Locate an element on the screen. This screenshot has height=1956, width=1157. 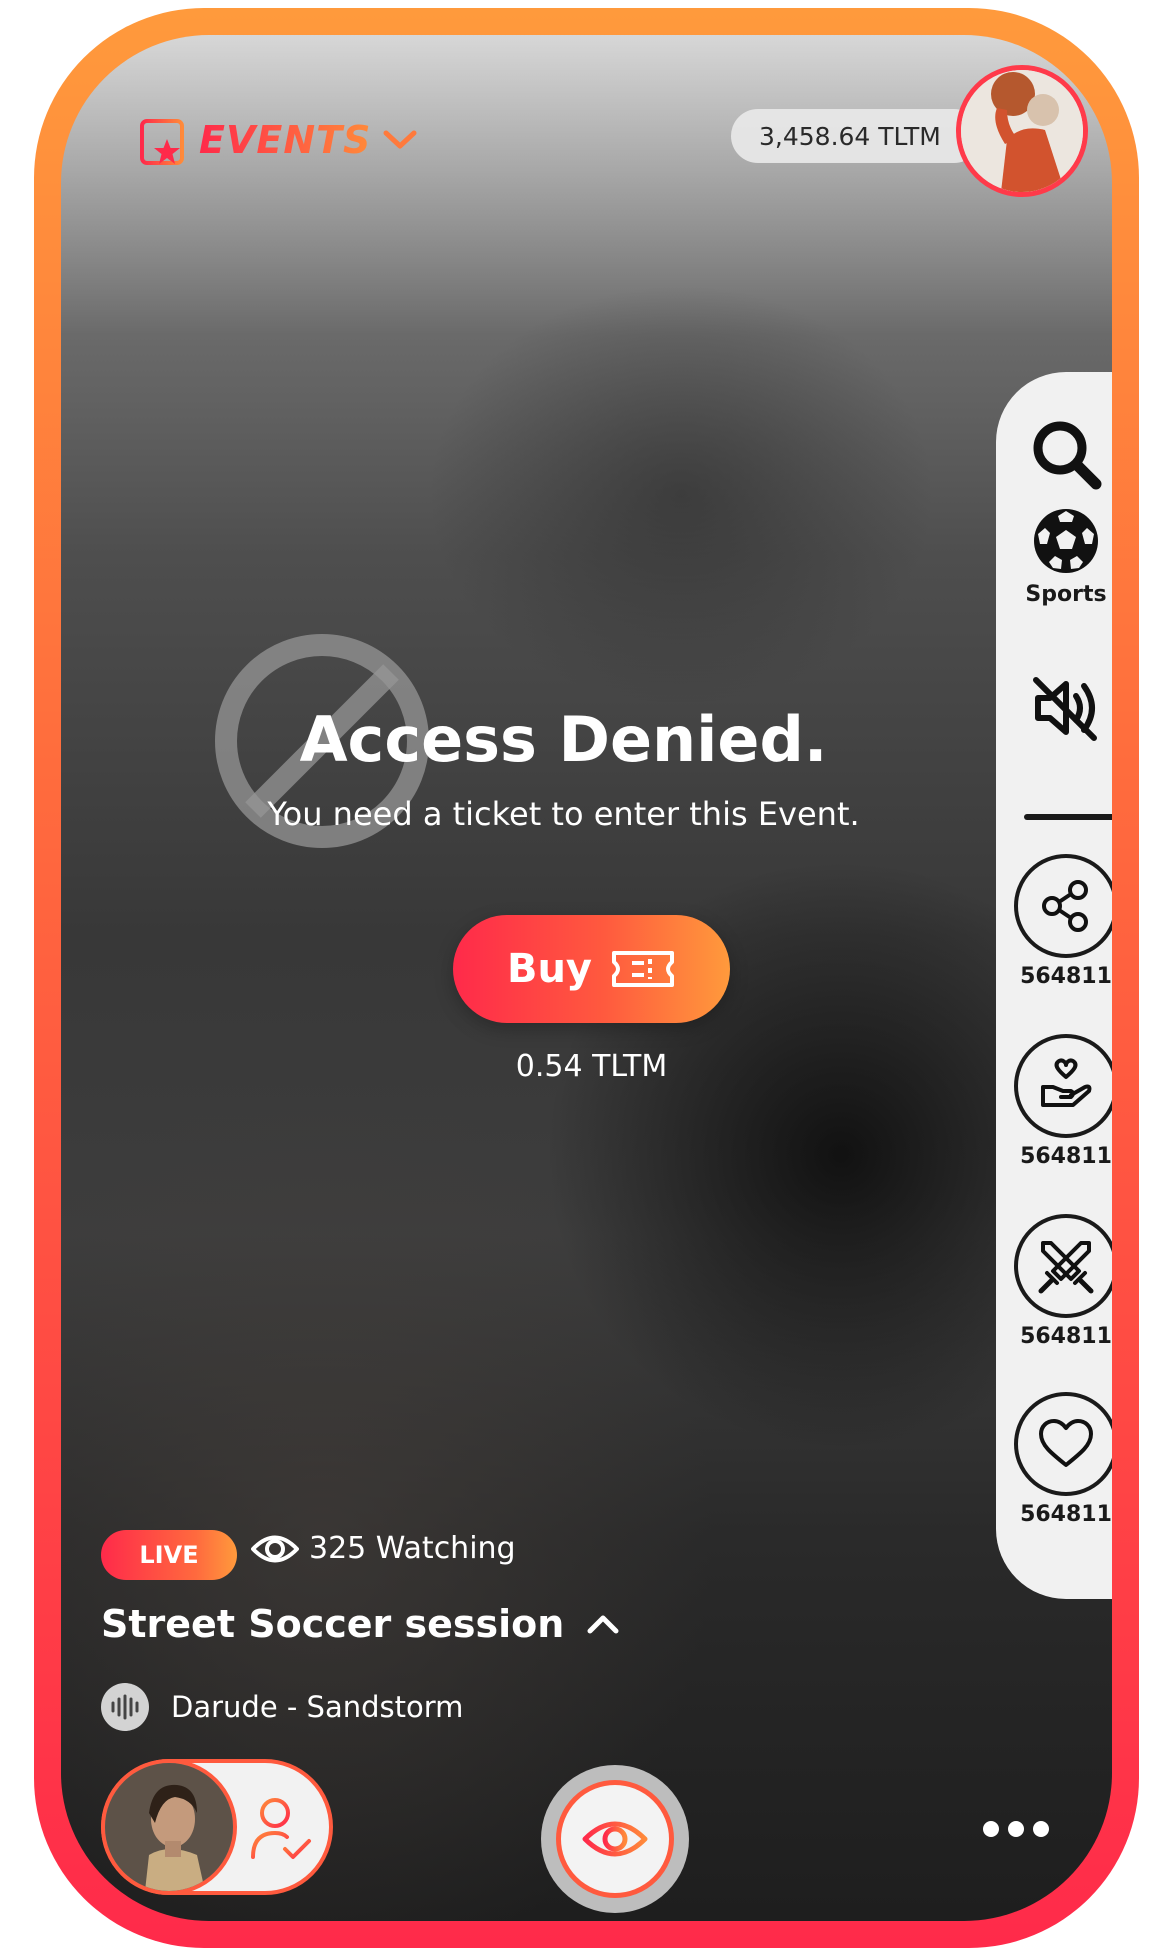
battle-count: 564811 is located at coordinates (1066, 1336).